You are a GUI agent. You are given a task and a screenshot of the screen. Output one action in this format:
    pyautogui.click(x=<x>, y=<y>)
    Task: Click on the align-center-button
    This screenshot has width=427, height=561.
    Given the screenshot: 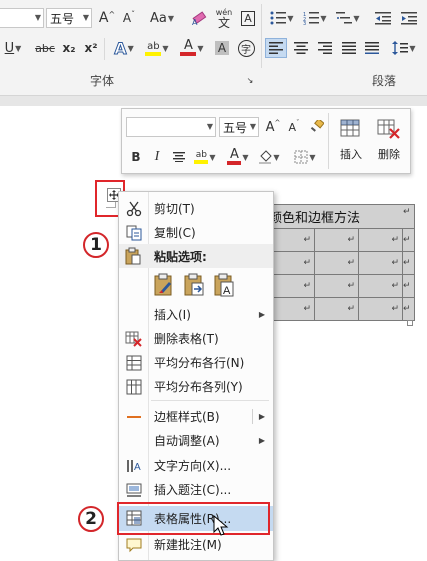 What is the action you would take?
    pyautogui.click(x=301, y=48)
    